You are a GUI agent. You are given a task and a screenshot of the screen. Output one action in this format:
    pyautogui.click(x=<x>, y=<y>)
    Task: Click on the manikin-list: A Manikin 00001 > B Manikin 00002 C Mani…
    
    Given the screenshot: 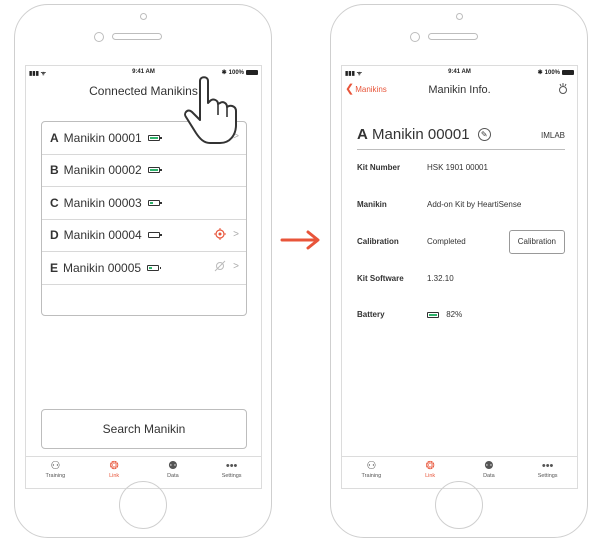 What is the action you would take?
    pyautogui.click(x=144, y=218)
    